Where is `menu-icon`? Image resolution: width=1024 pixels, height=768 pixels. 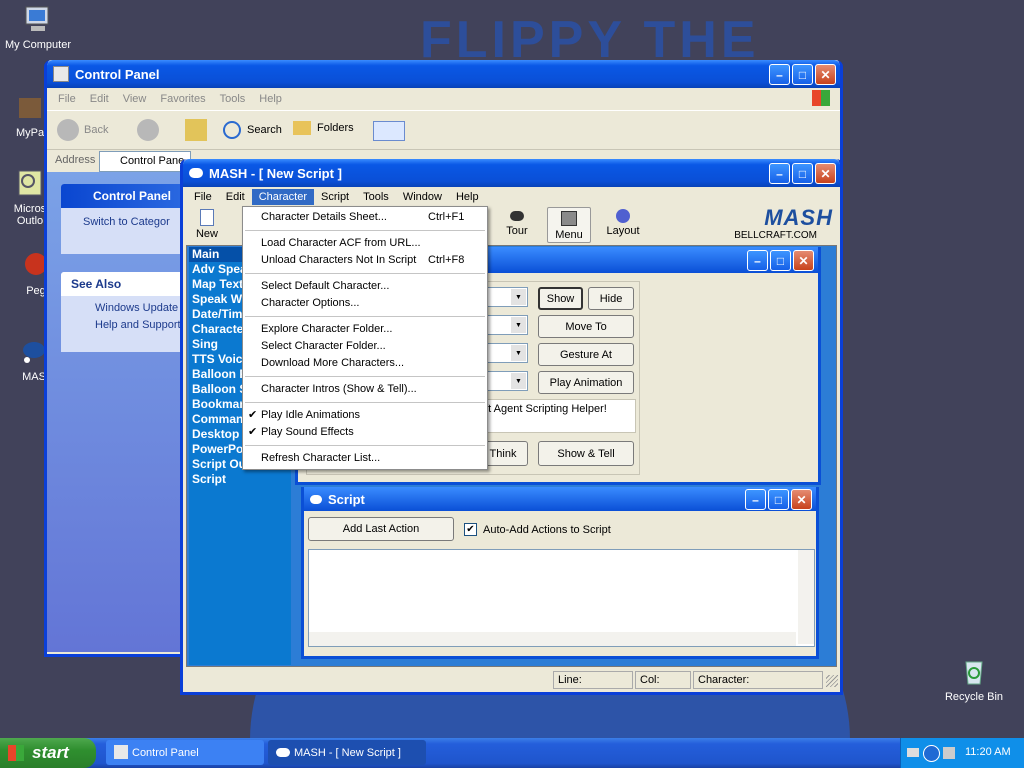 menu-icon is located at coordinates (569, 218).